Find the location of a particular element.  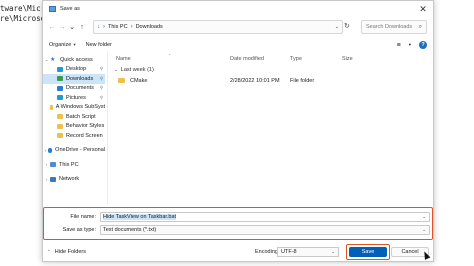

save-as-type-select: Text documents (*.txt) ⌄ is located at coordinates (265, 230).